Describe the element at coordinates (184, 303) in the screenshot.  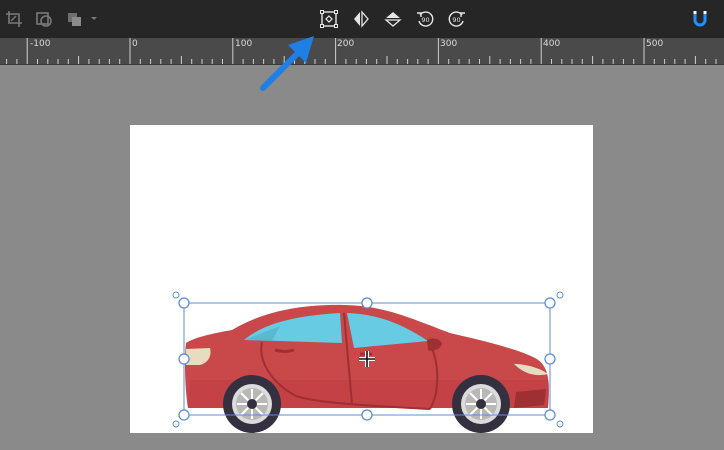
I see `resize-handle-top-left` at that location.